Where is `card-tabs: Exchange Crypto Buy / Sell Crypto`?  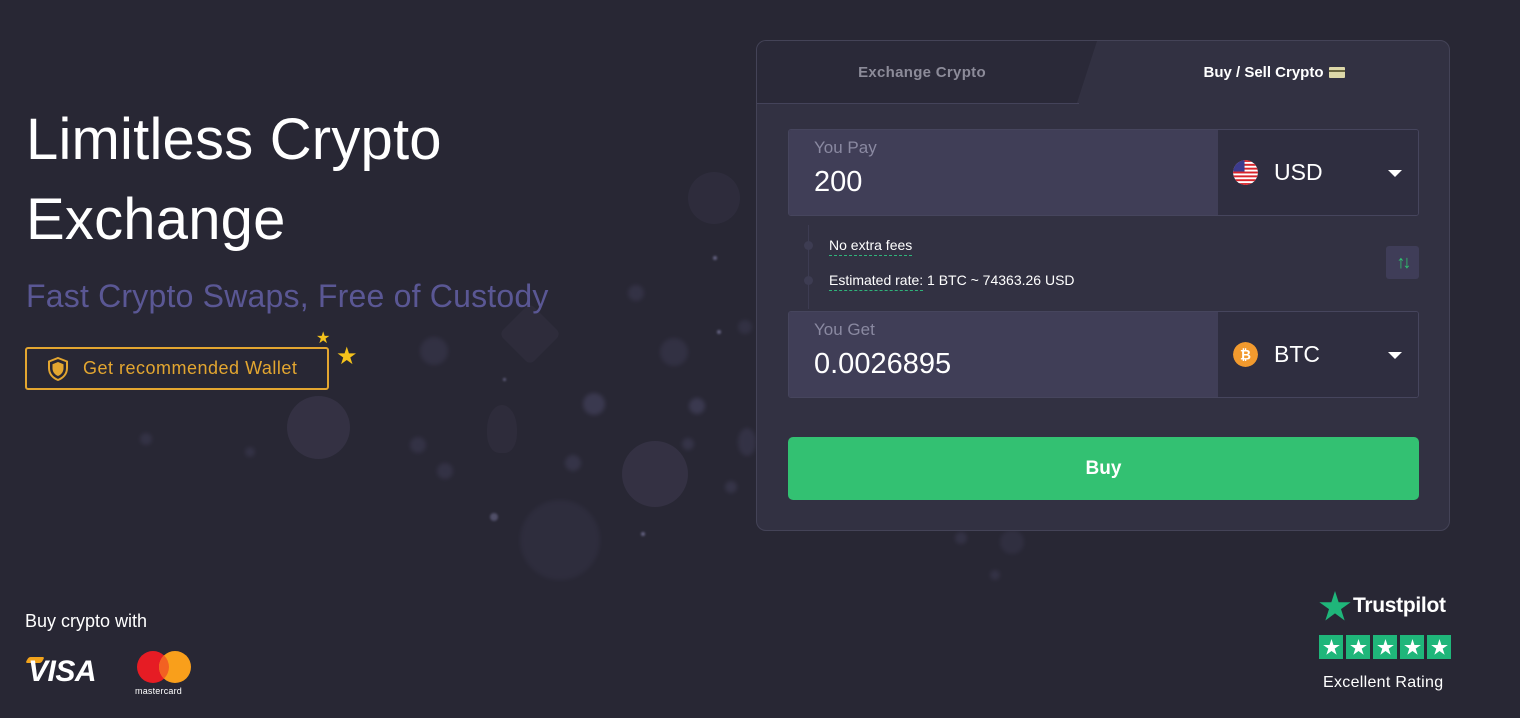
card-tabs: Exchange Crypto Buy / Sell Crypto is located at coordinates (1103, 73).